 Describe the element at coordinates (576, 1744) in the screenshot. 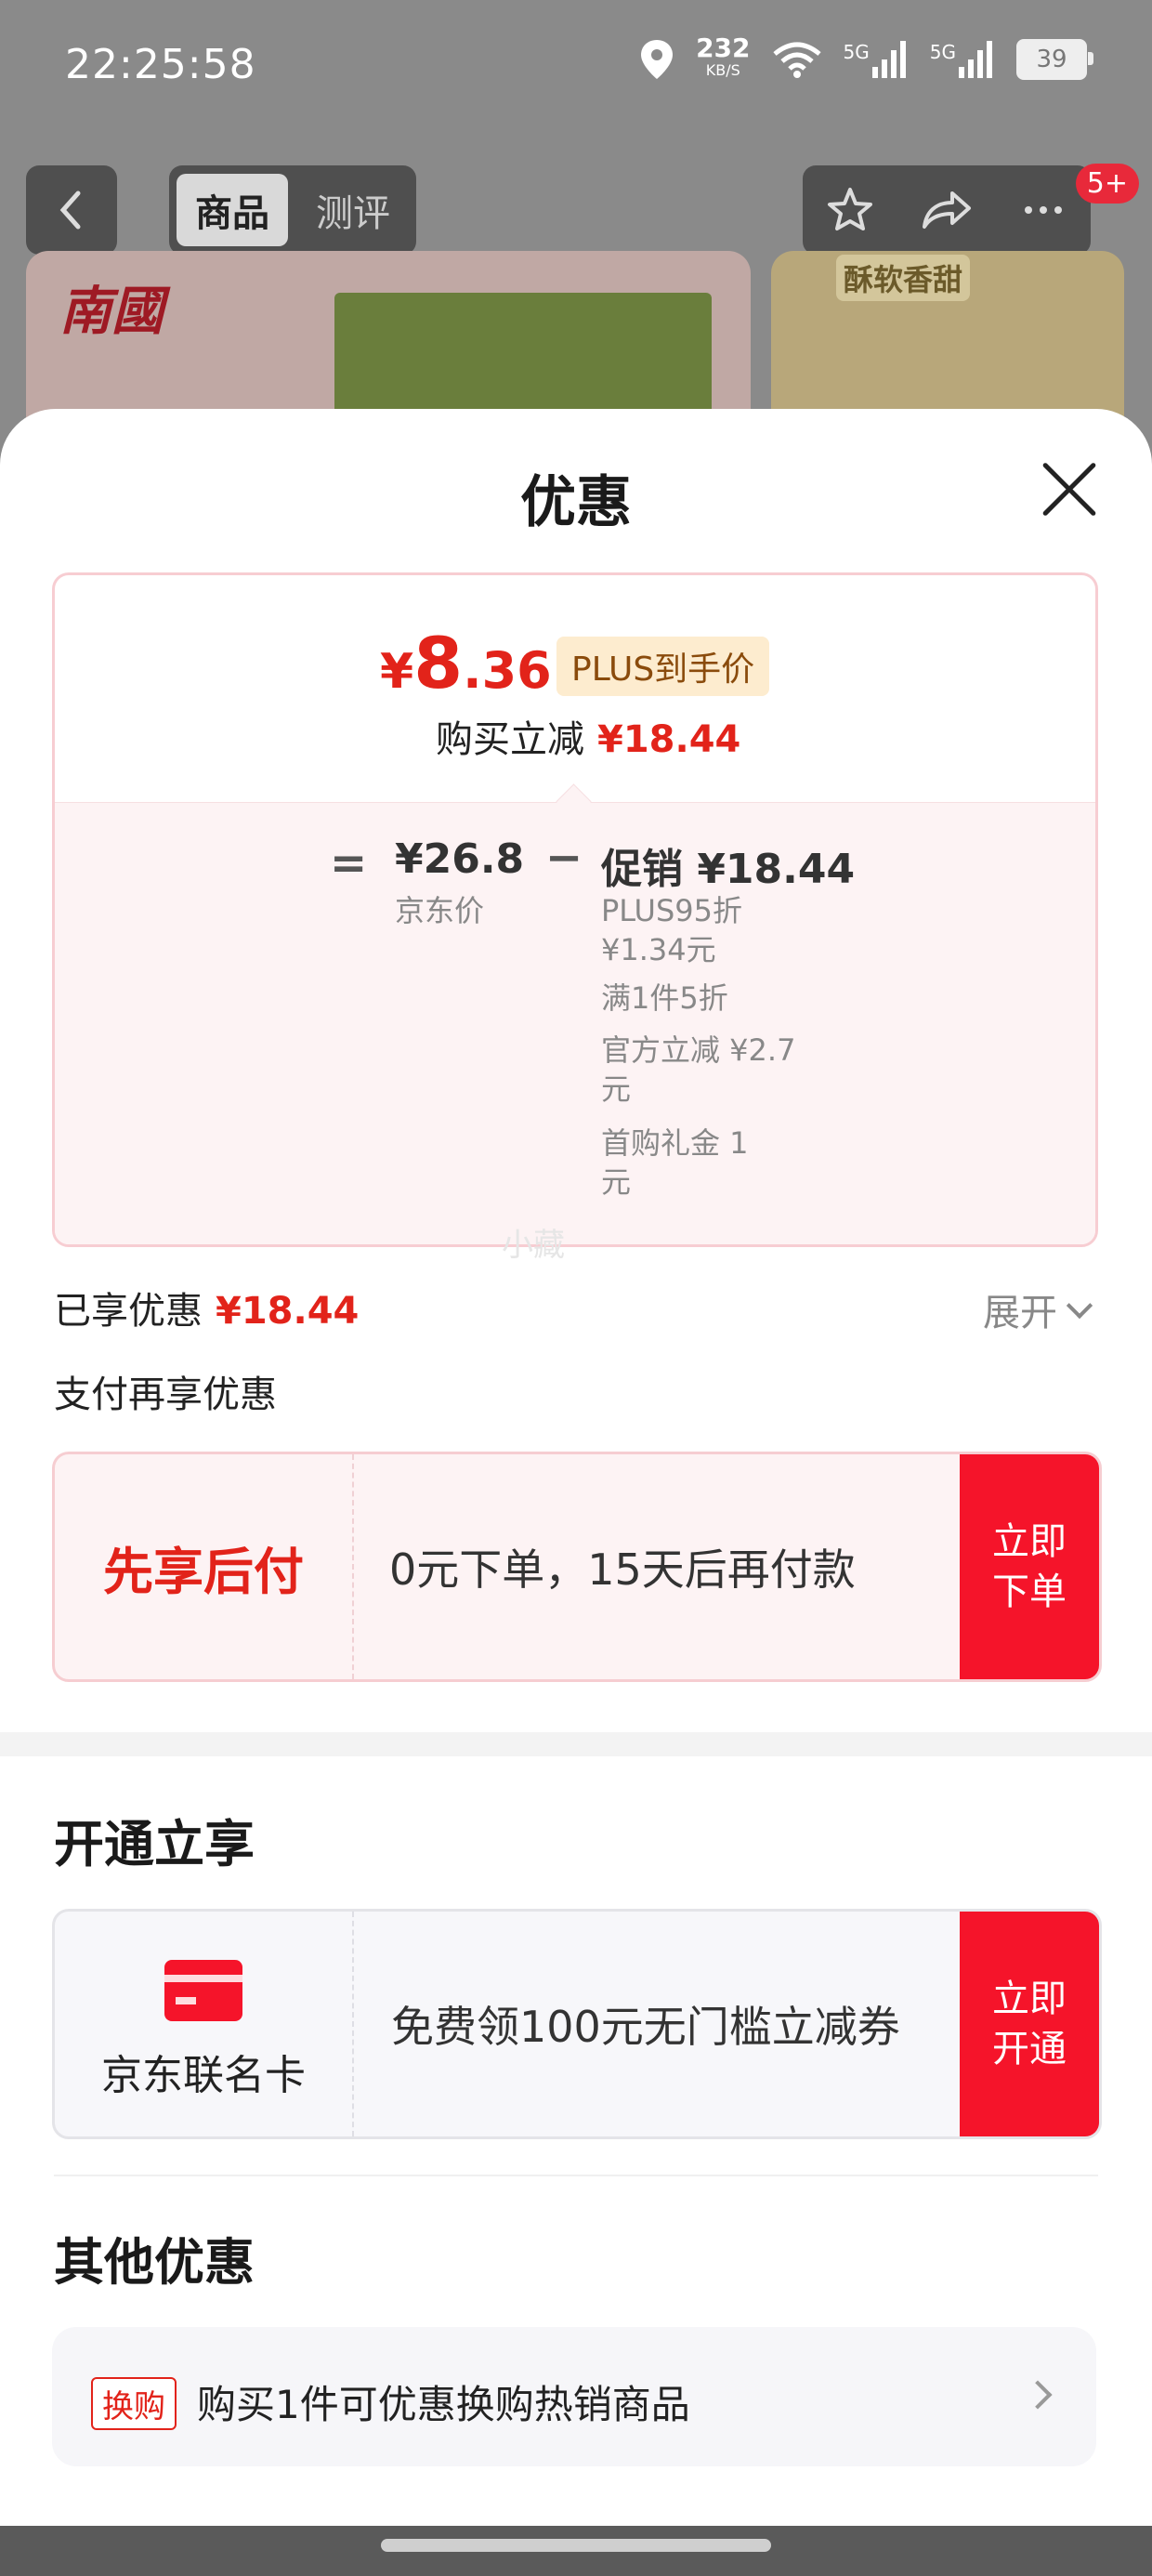

I see `section-divider` at that location.